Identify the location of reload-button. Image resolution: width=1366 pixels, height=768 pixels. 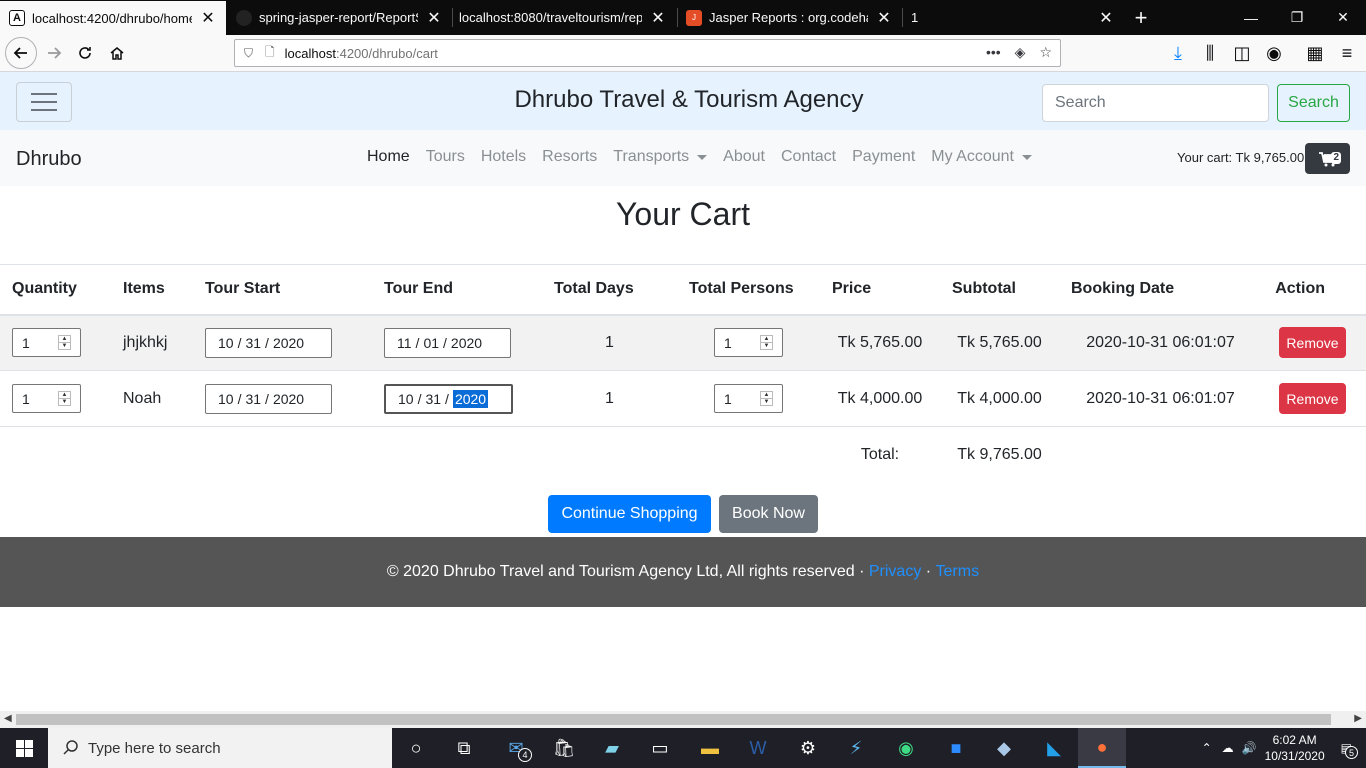
(85, 53).